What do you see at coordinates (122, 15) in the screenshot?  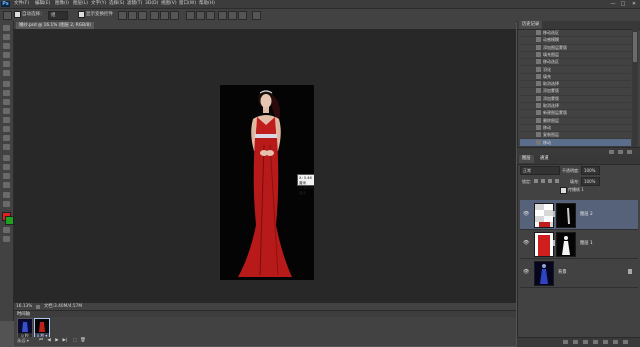 I see `align-top-icon` at bounding box center [122, 15].